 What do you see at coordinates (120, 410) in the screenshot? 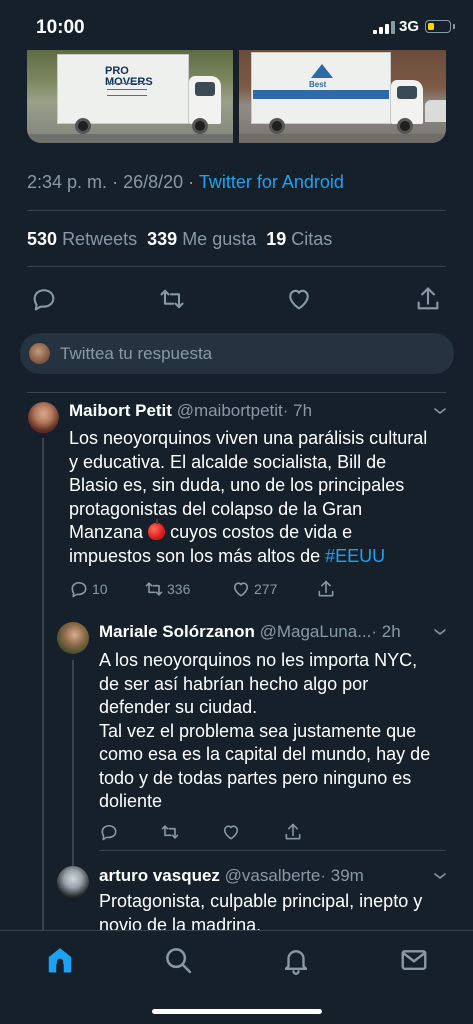
I see `author-name: Maibort Petit` at bounding box center [120, 410].